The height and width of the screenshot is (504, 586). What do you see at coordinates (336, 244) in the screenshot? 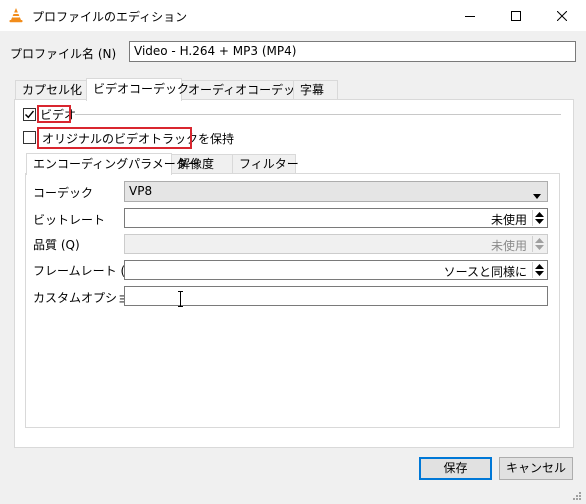
I see `quality-spinbox: 未使用` at bounding box center [336, 244].